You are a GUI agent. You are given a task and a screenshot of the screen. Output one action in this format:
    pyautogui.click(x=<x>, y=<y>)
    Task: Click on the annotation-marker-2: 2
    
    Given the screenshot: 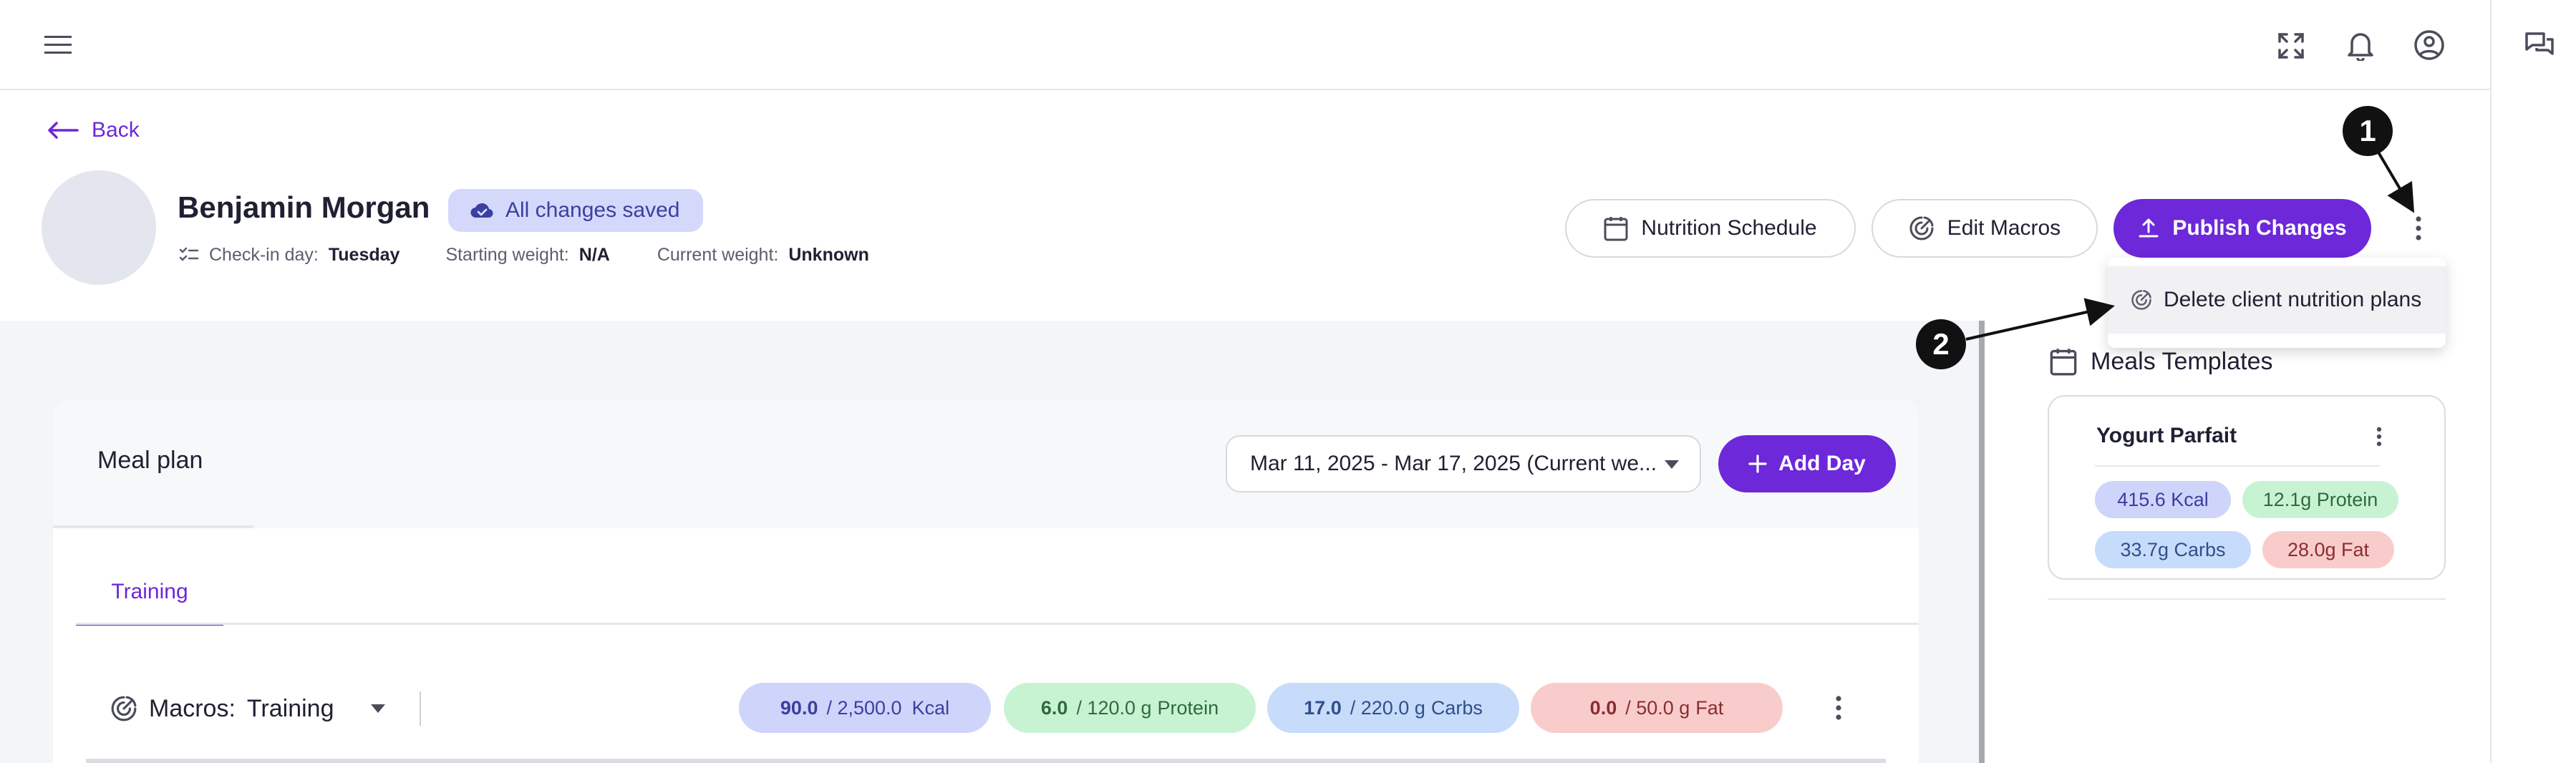 What is the action you would take?
    pyautogui.click(x=1941, y=344)
    